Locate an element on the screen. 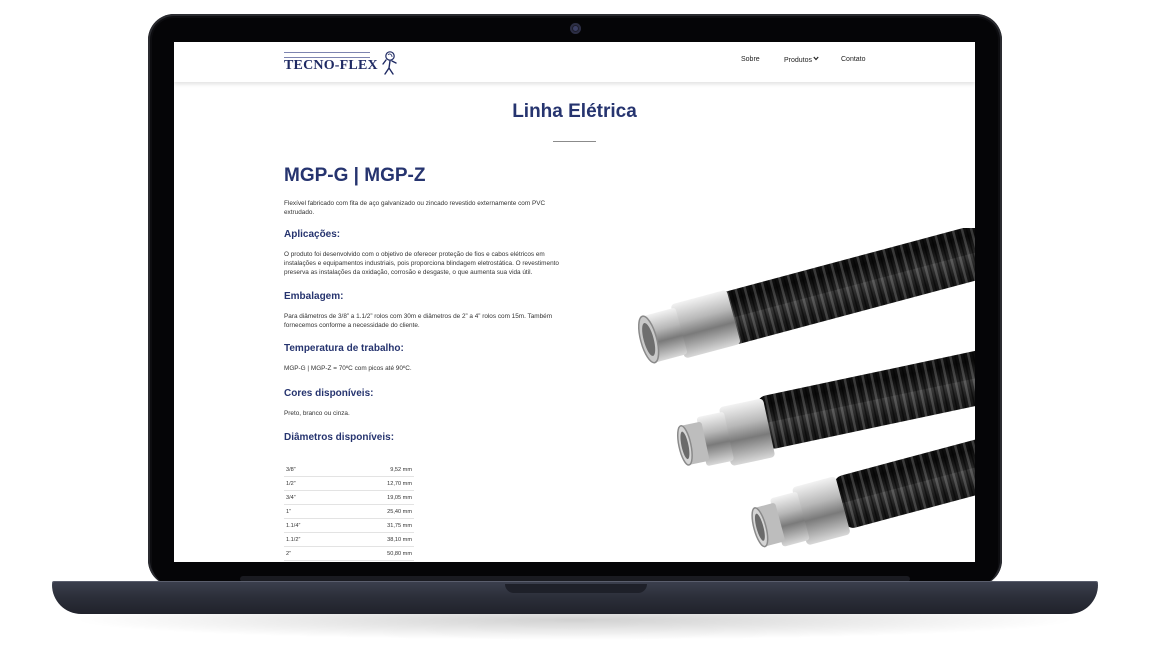 This screenshot has width=1150, height=650. diameter-size: 1/2” is located at coordinates (309, 483).